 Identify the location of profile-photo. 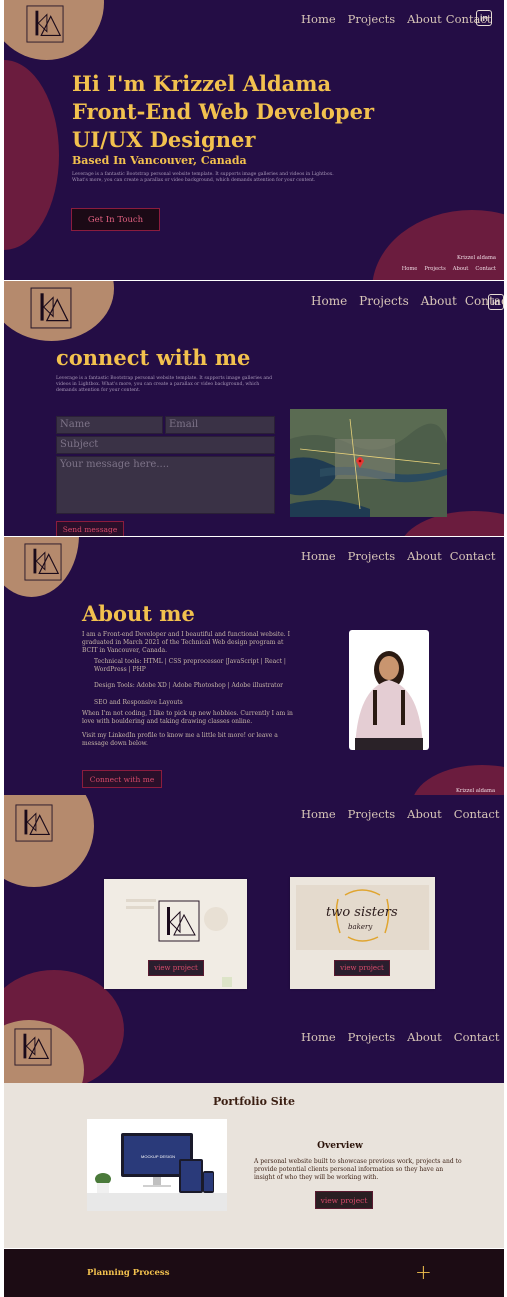
(389, 690).